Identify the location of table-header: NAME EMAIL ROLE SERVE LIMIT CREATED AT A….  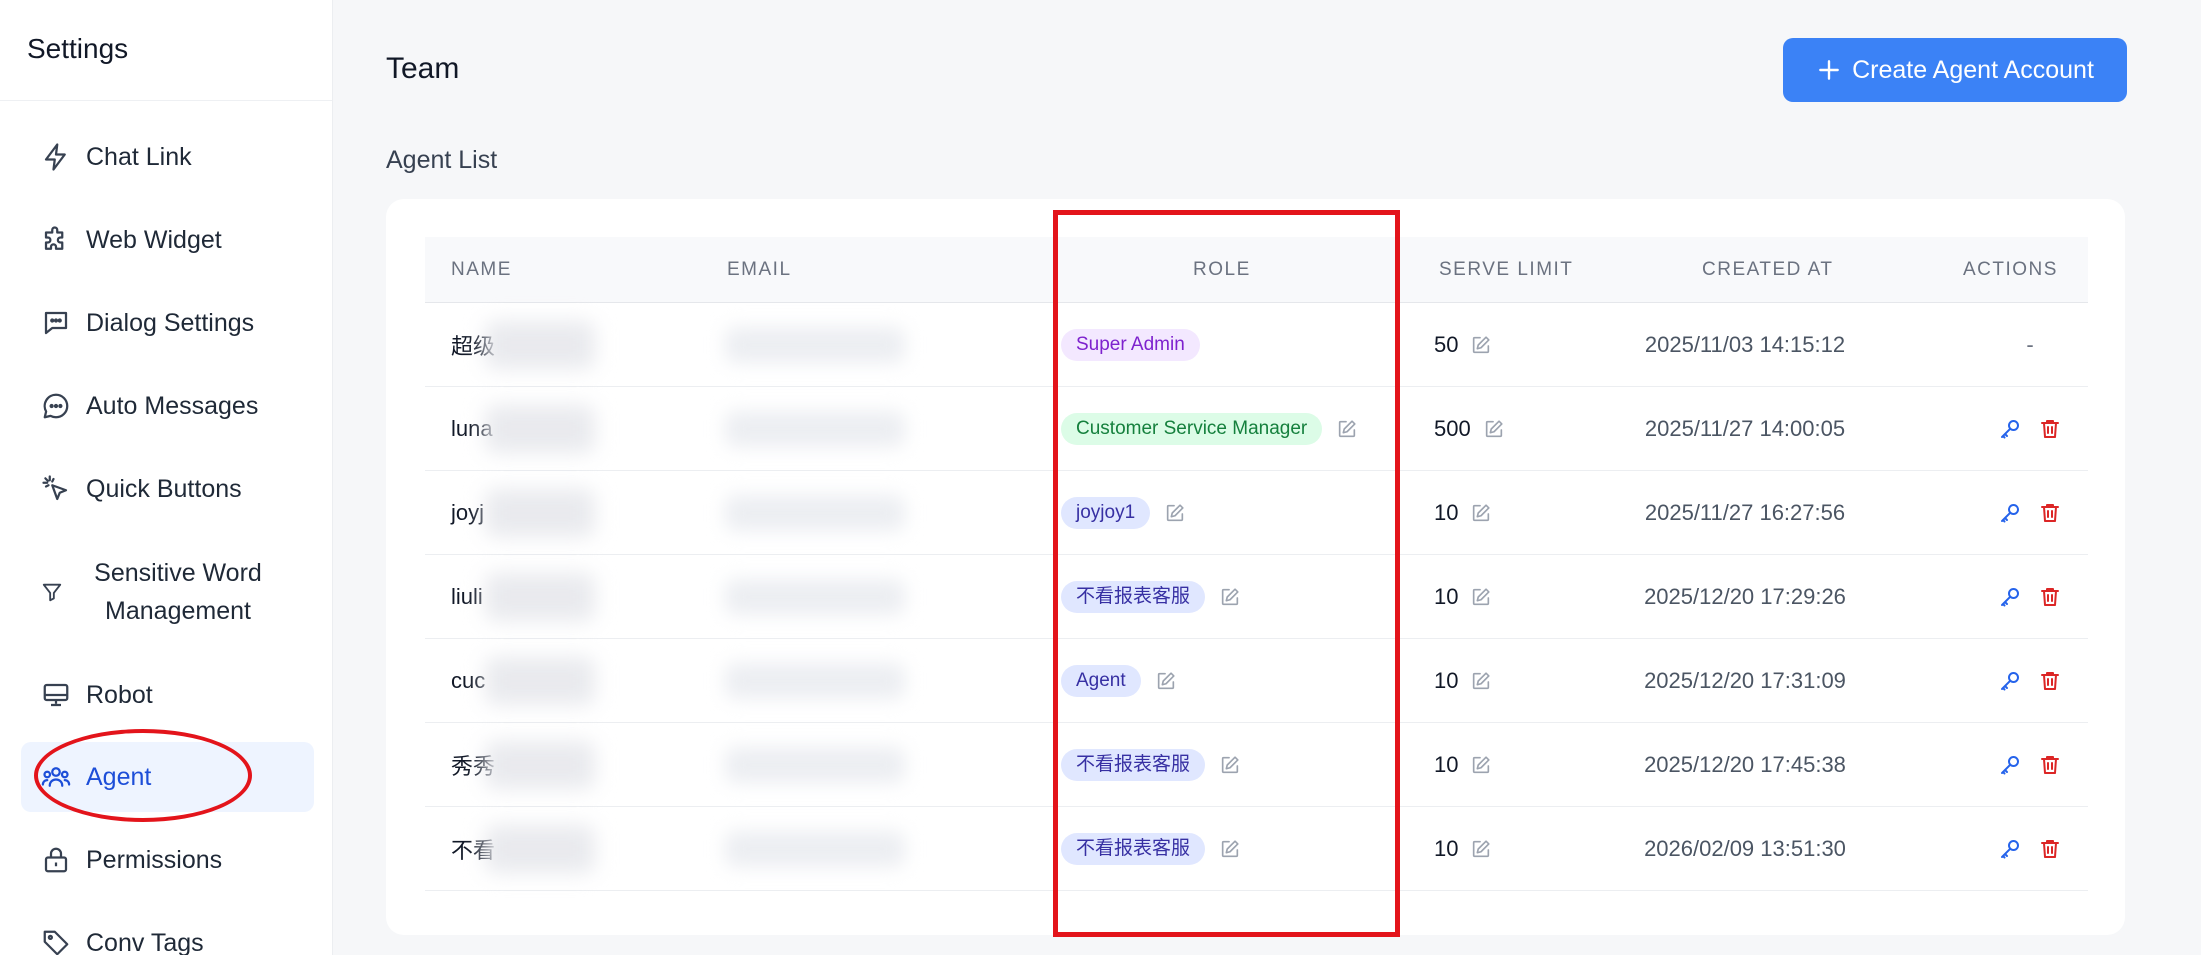
(1256, 270).